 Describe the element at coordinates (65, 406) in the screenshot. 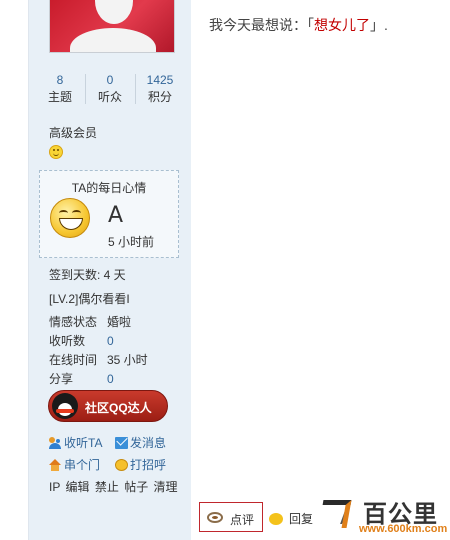

I see `qq-penguin-icon` at that location.